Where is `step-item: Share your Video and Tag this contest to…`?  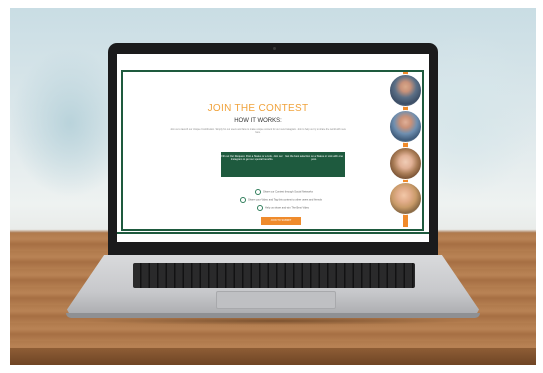
step-item: Share your Video and Tag this contest to… is located at coordinates (281, 200).